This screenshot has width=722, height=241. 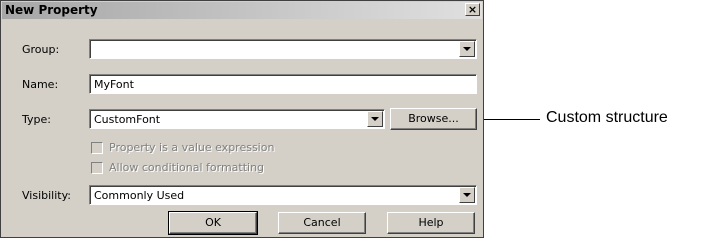 What do you see at coordinates (187, 167) in the screenshot?
I see `conditional-formatting-label: Allow conditional formatting` at bounding box center [187, 167].